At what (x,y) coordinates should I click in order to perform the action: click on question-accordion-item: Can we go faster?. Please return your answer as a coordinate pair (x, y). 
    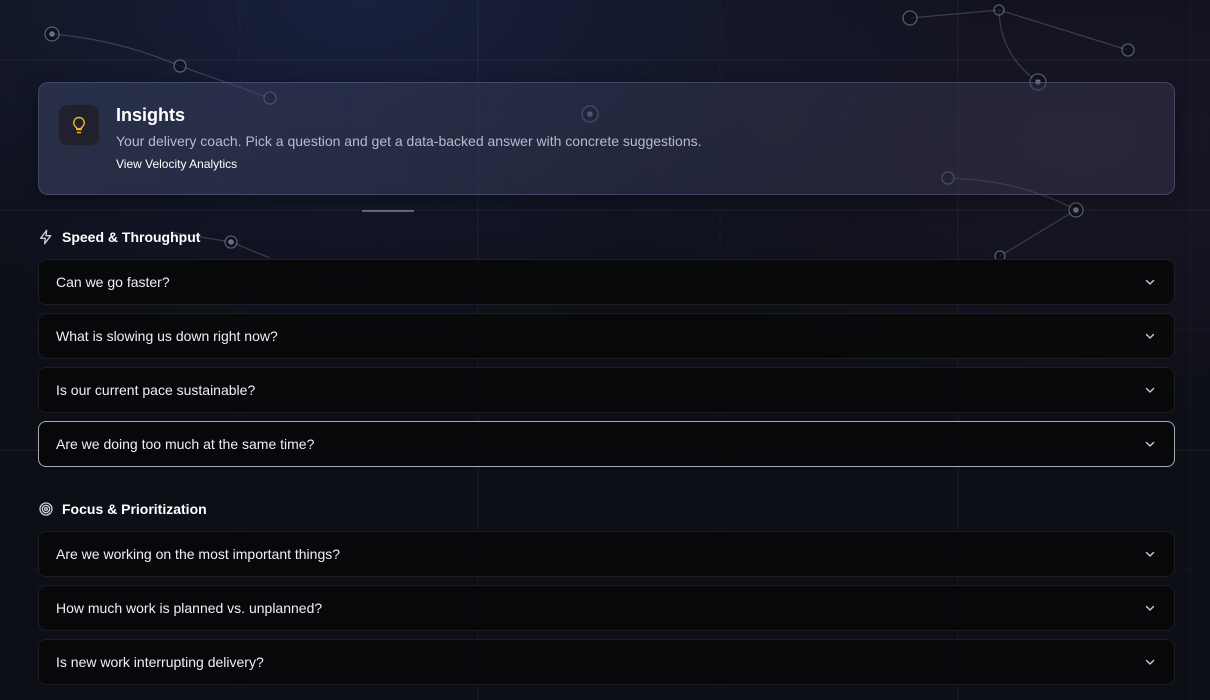
    Looking at the image, I should click on (606, 282).